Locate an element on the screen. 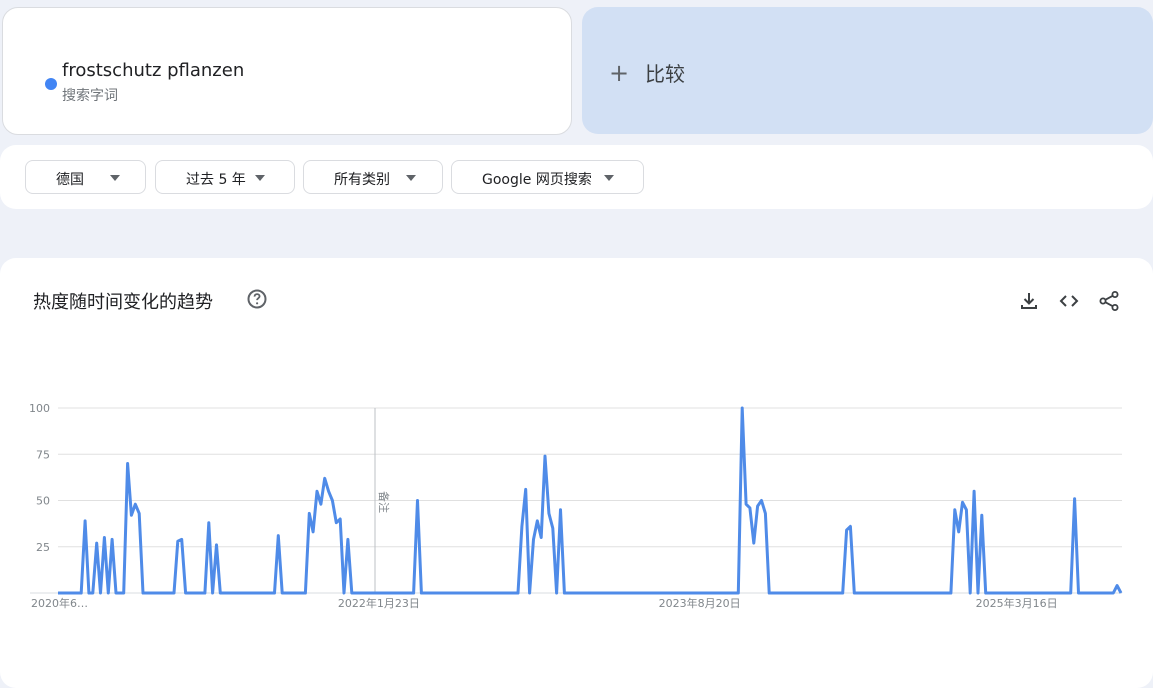  note-marker-label: 备注 is located at coordinates (384, 502).